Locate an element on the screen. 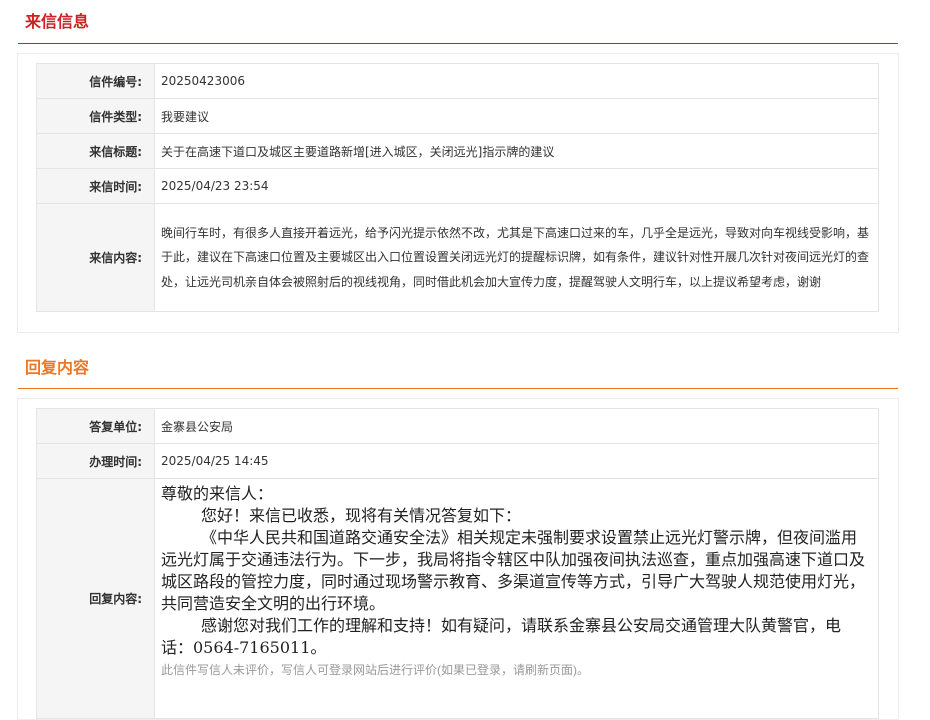 Image resolution: width=930 pixels, height=720 pixels. letter-number-value: 20250423006 is located at coordinates (516, 81).